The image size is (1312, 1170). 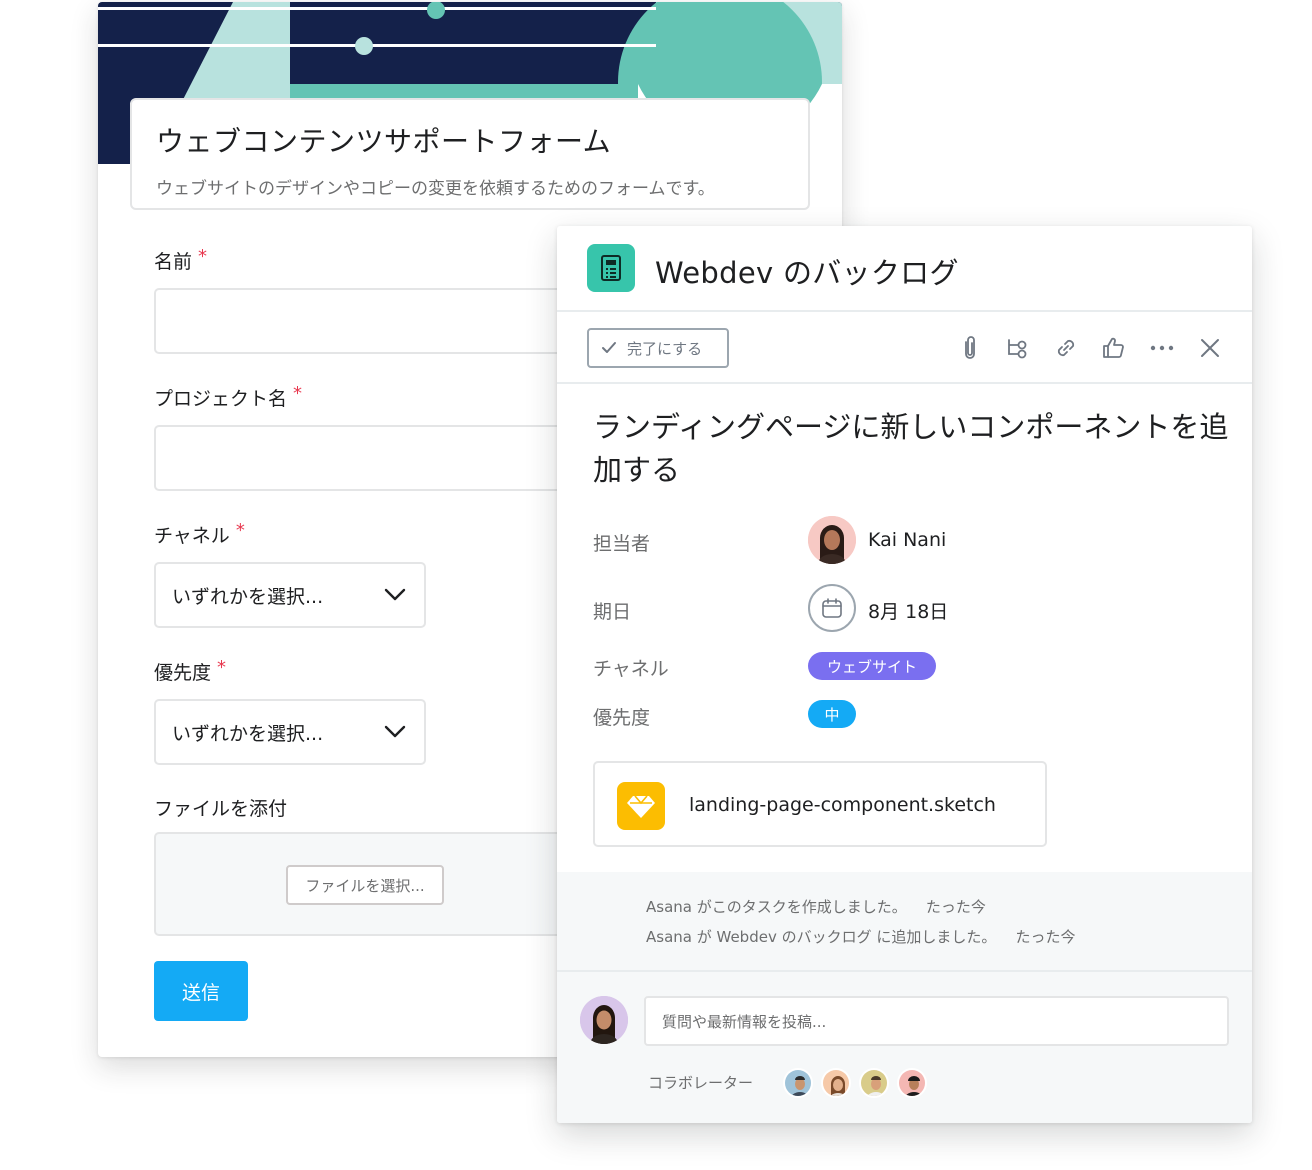 What do you see at coordinates (183, 673) in the screenshot?
I see `priority-label-text: 優先度` at bounding box center [183, 673].